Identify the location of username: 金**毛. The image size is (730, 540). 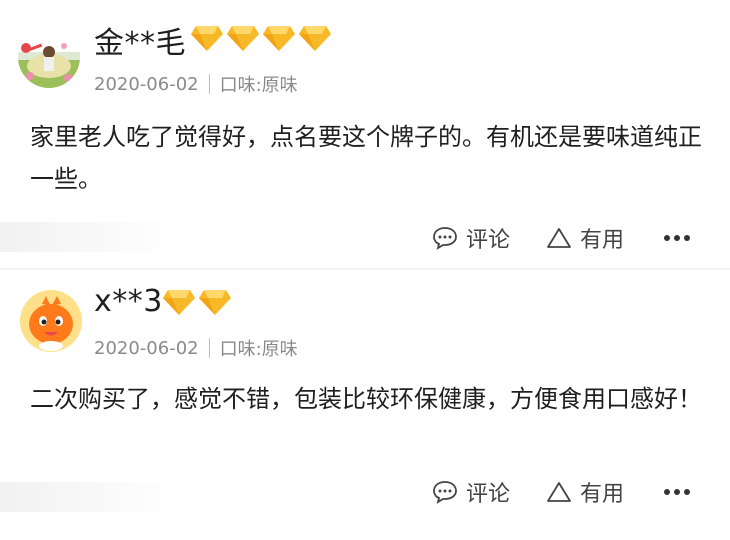
(140, 43).